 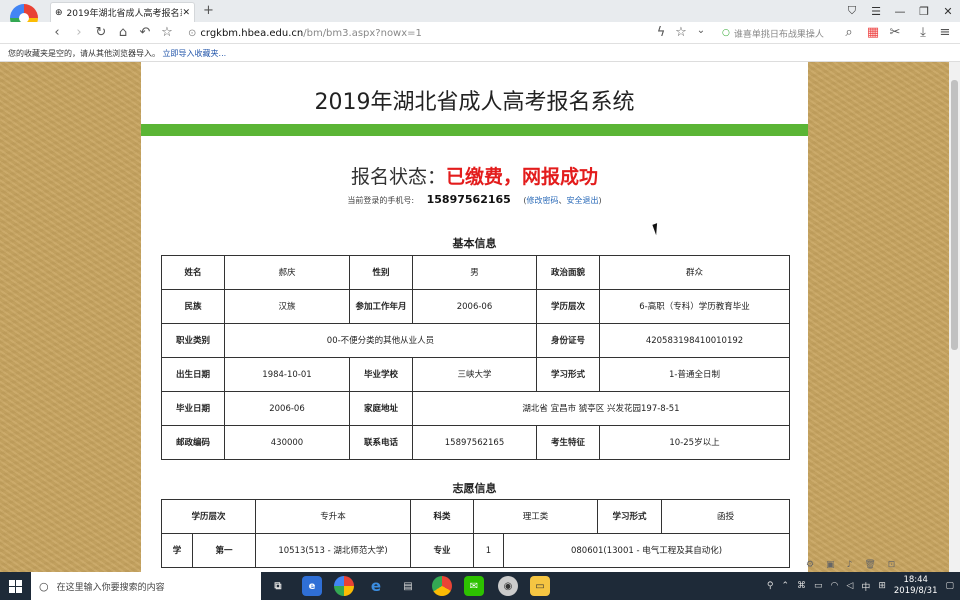 I want to click on table-key: 联系电话, so click(x=381, y=442).